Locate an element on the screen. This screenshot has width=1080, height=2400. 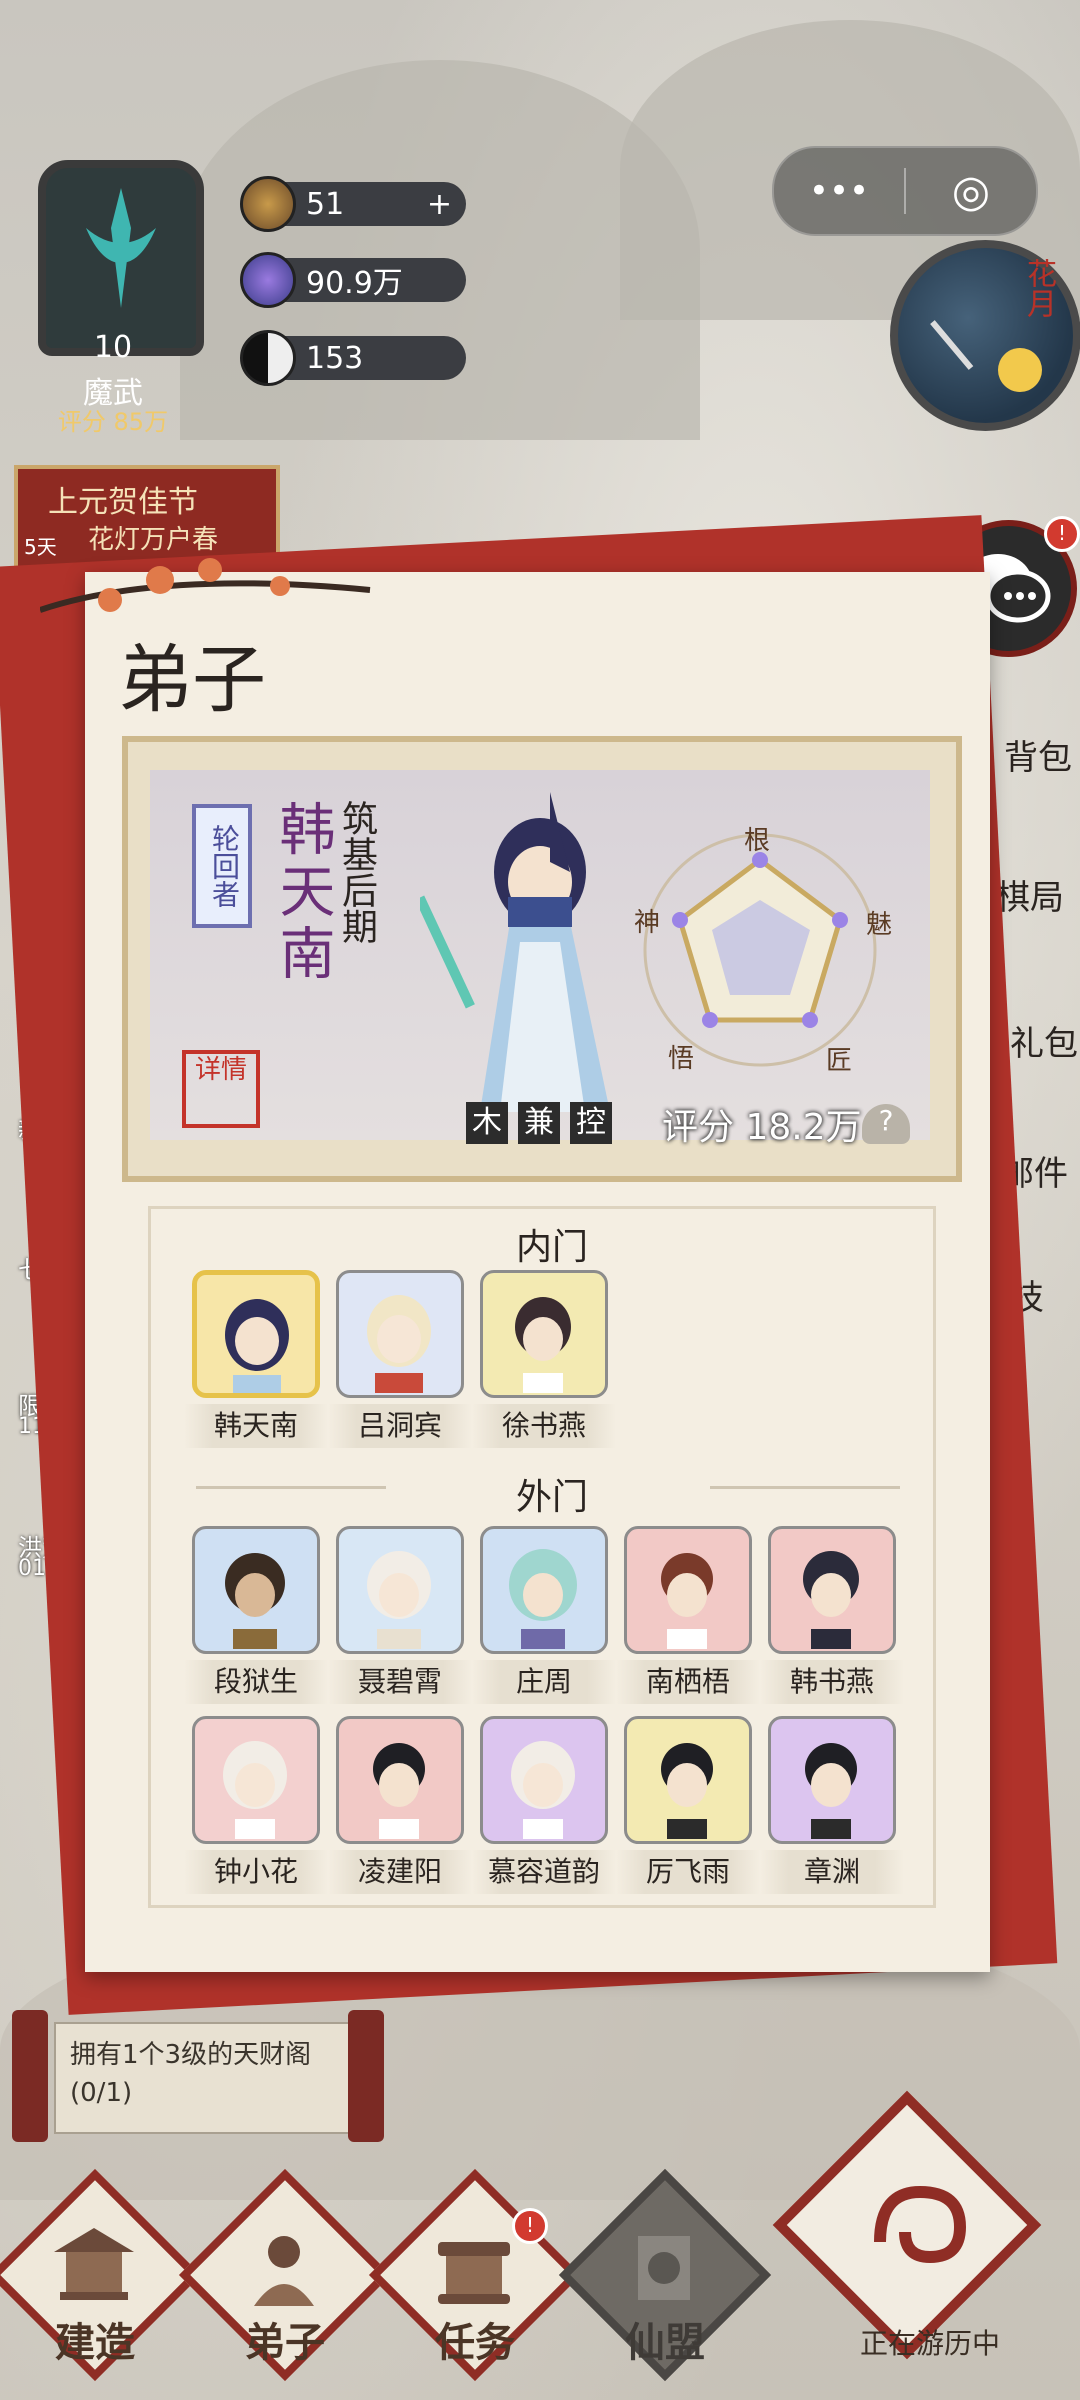
coin-icon is located at coordinates (268, 204).